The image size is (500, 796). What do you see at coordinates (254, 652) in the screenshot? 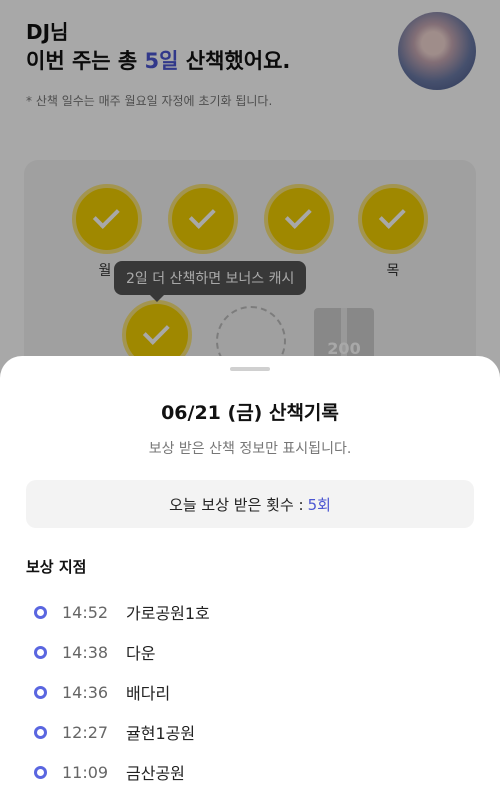
I see `list-item: 14:38 다운` at bounding box center [254, 652].